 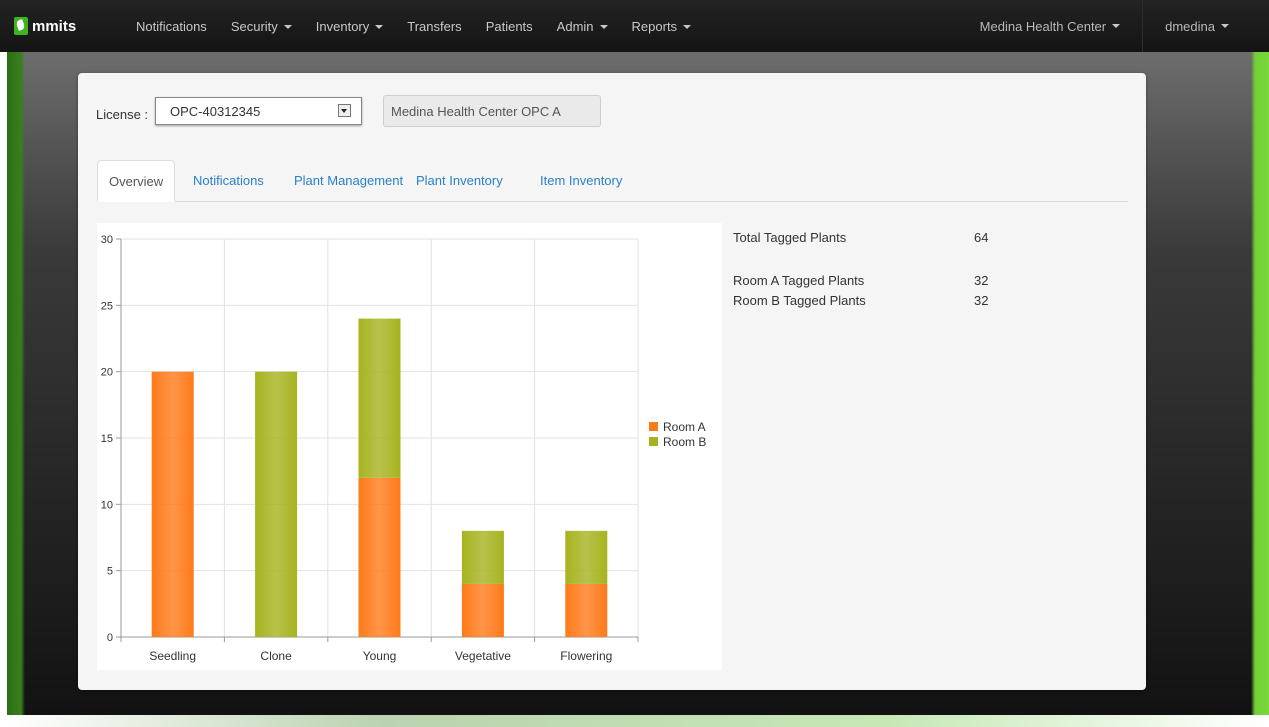 I want to click on tab-item-inventory: Item Inventory, so click(x=581, y=180).